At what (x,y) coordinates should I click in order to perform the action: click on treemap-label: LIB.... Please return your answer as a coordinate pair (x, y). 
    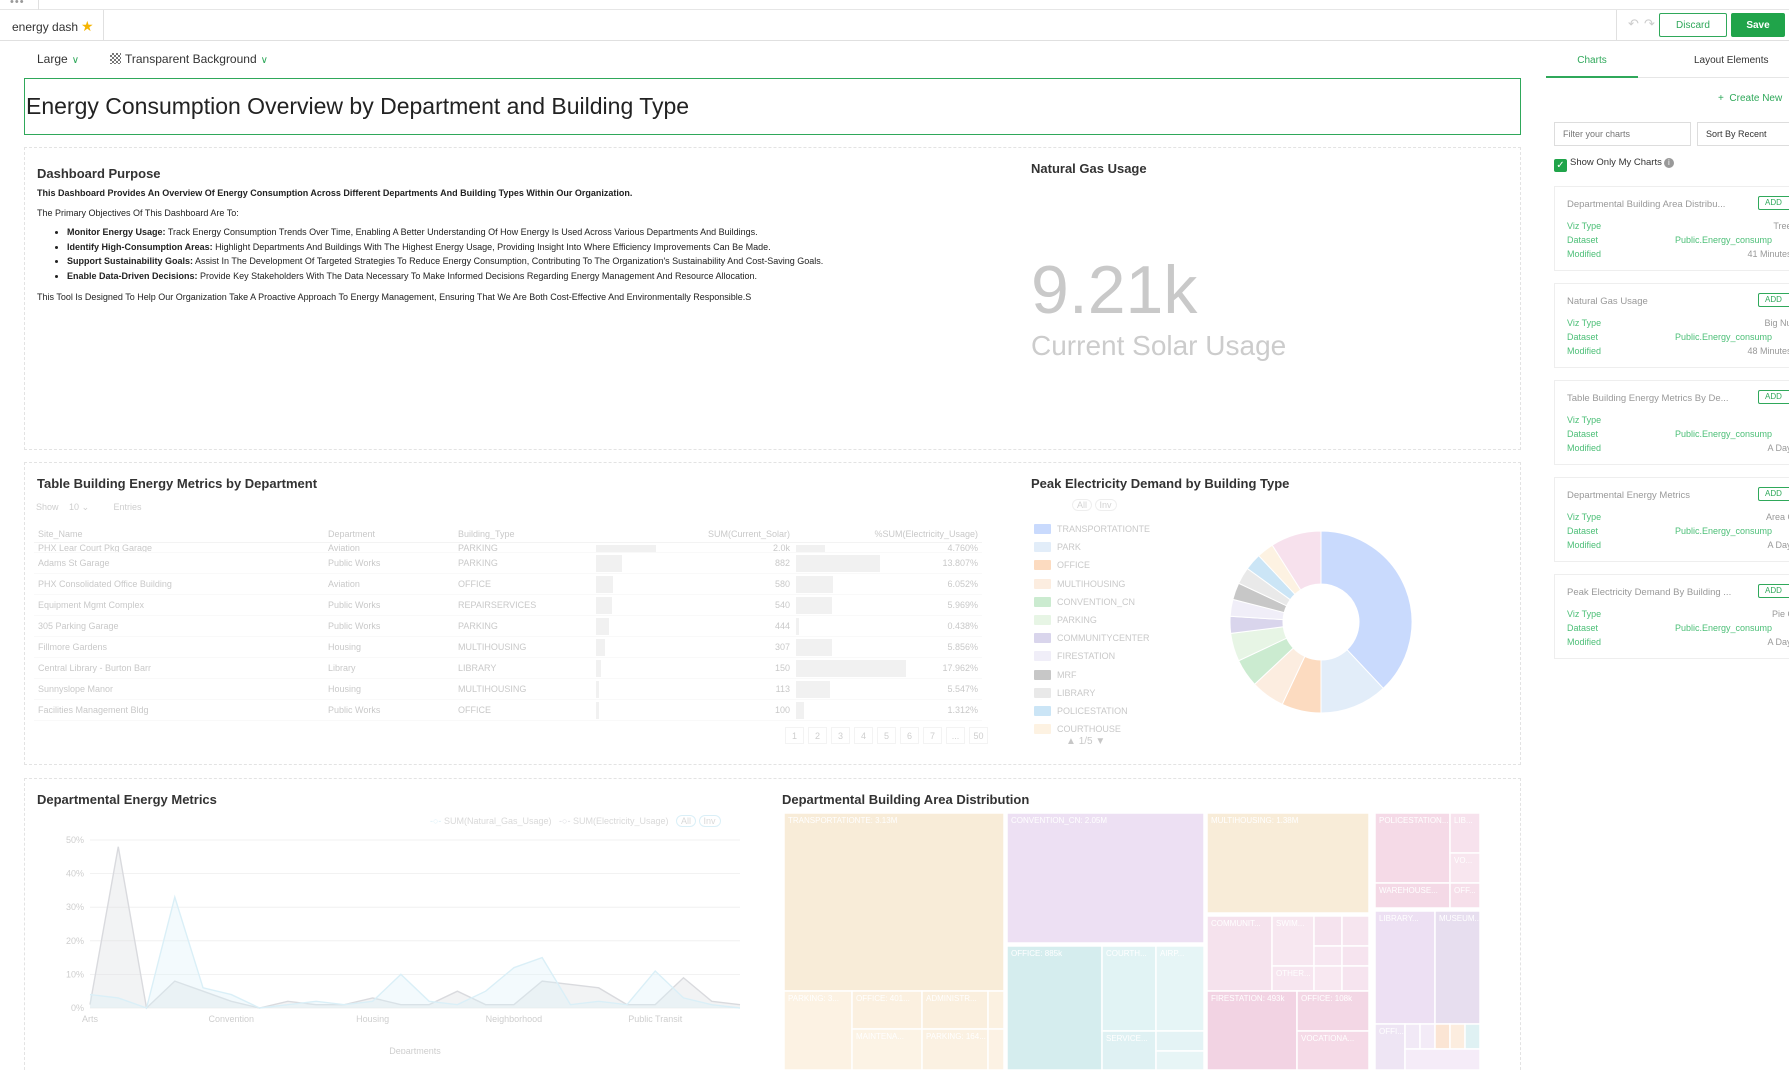
    Looking at the image, I should click on (1463, 820).